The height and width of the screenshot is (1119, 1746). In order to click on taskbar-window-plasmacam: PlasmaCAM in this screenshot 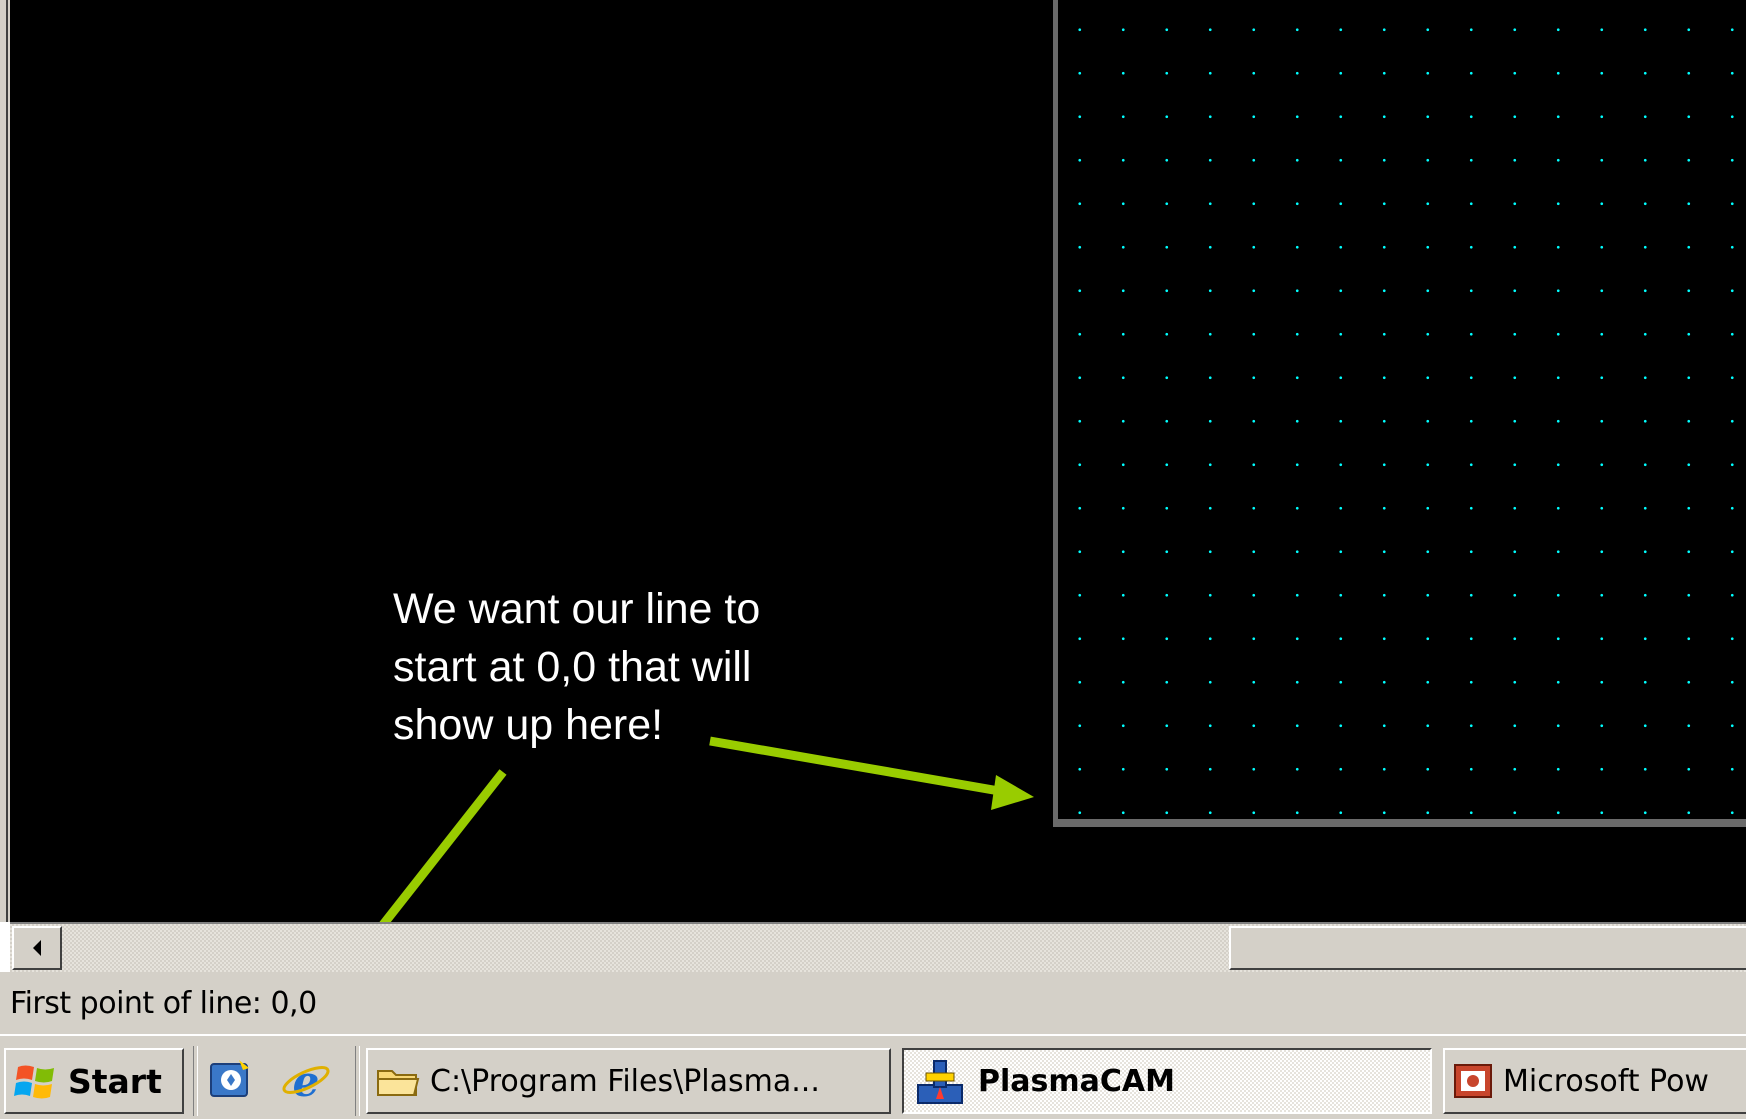, I will do `click(1167, 1081)`.